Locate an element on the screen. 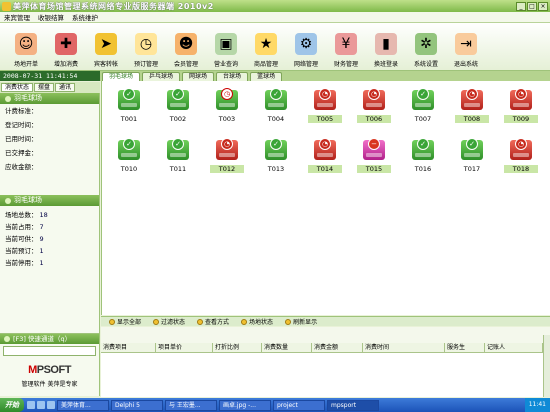 Image resolution: width=550 pixels, height=412 pixels. close-button: × is located at coordinates (543, 6).